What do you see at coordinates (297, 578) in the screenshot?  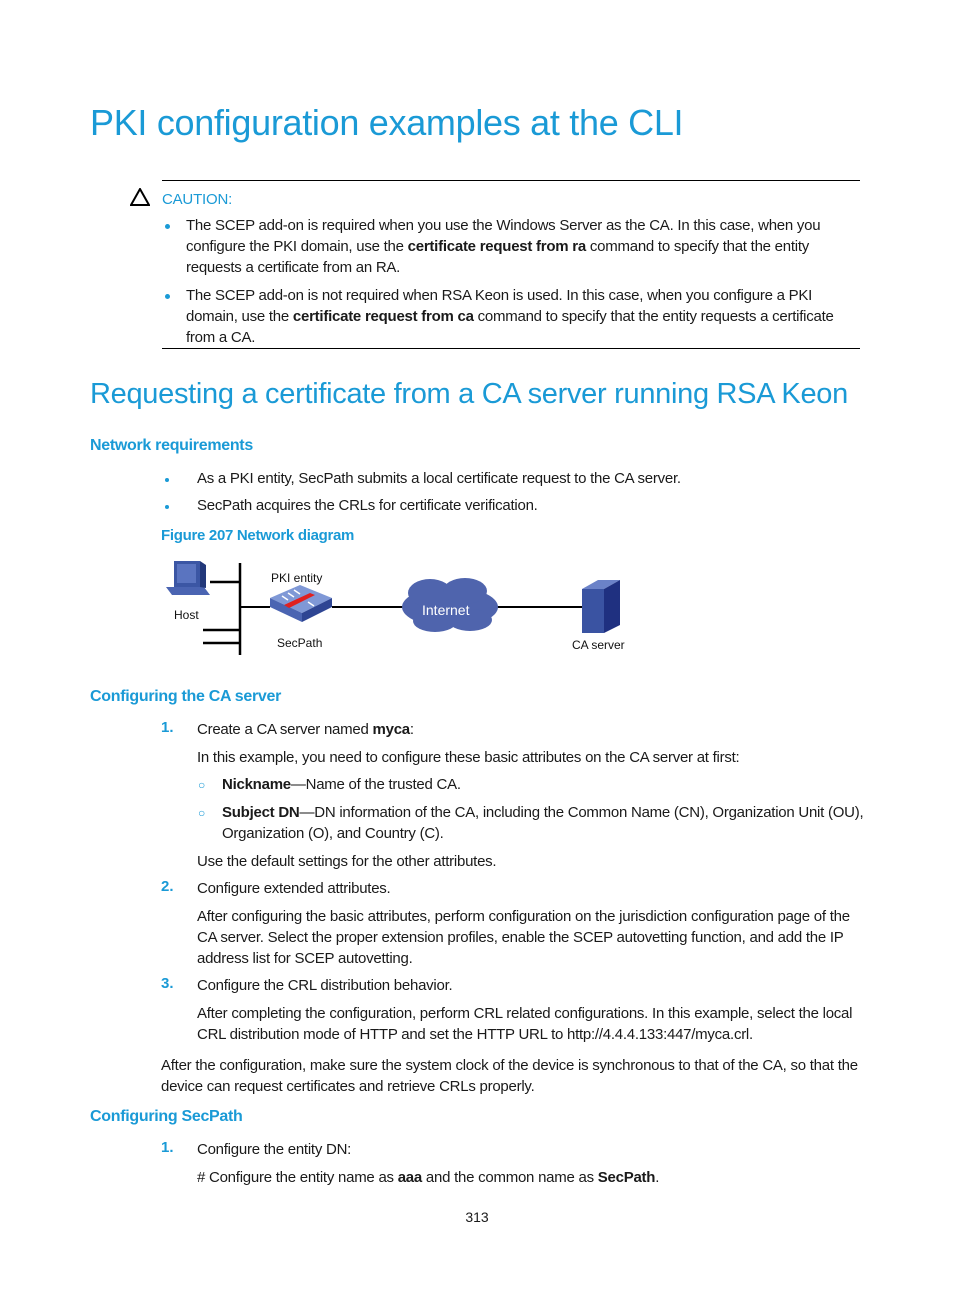 I see `pki-entity-label: PKI entity` at bounding box center [297, 578].